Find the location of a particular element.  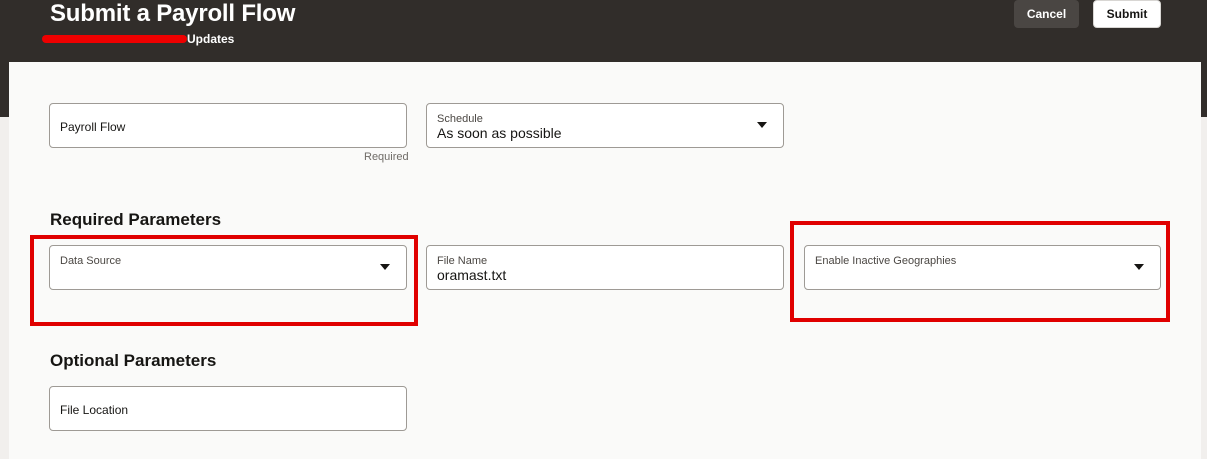

file-location-field: File Location is located at coordinates (228, 408).